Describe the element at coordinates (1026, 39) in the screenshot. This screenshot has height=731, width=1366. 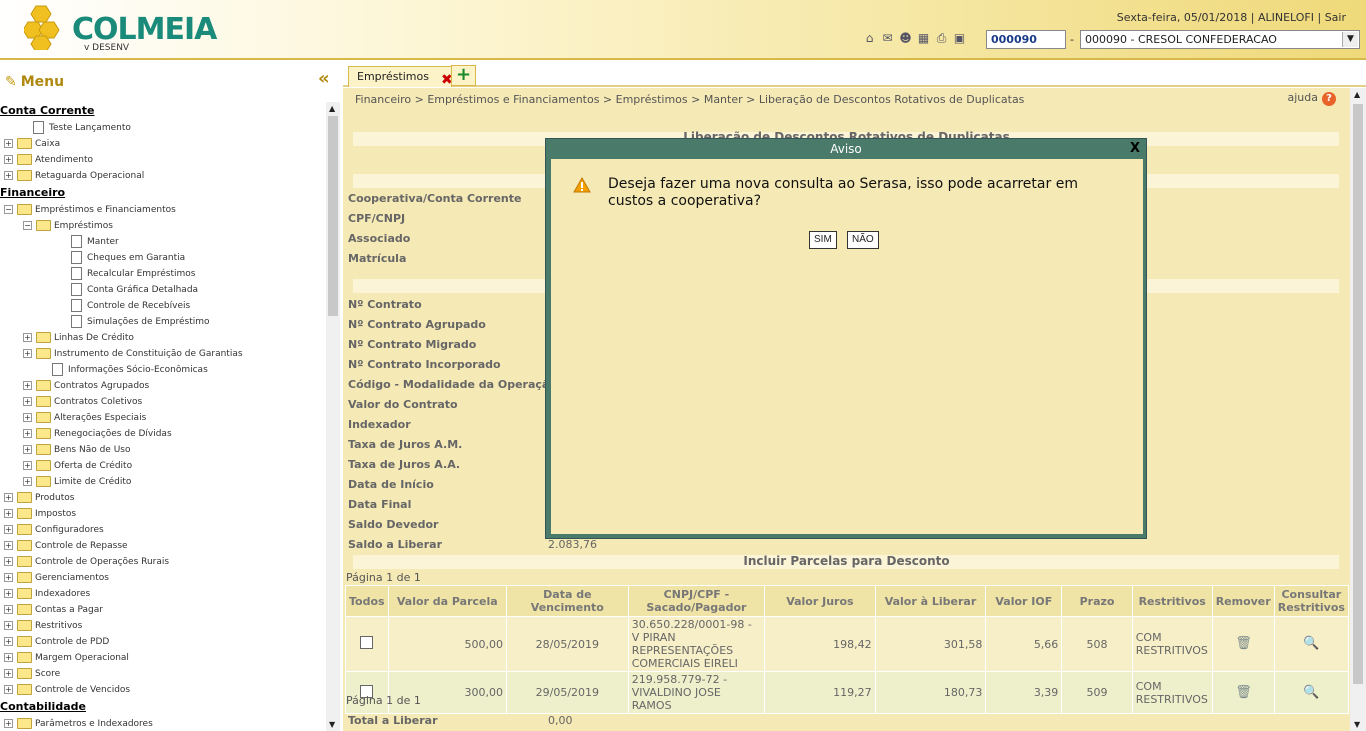
I see `coop-code-input: 000090` at that location.